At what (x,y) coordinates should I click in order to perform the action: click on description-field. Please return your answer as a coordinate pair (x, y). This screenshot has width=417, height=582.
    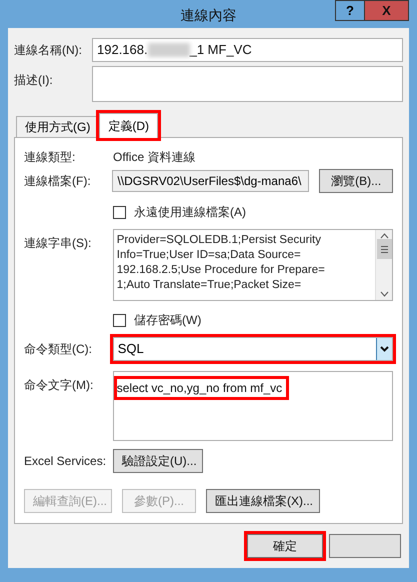
    Looking at the image, I should click on (247, 84).